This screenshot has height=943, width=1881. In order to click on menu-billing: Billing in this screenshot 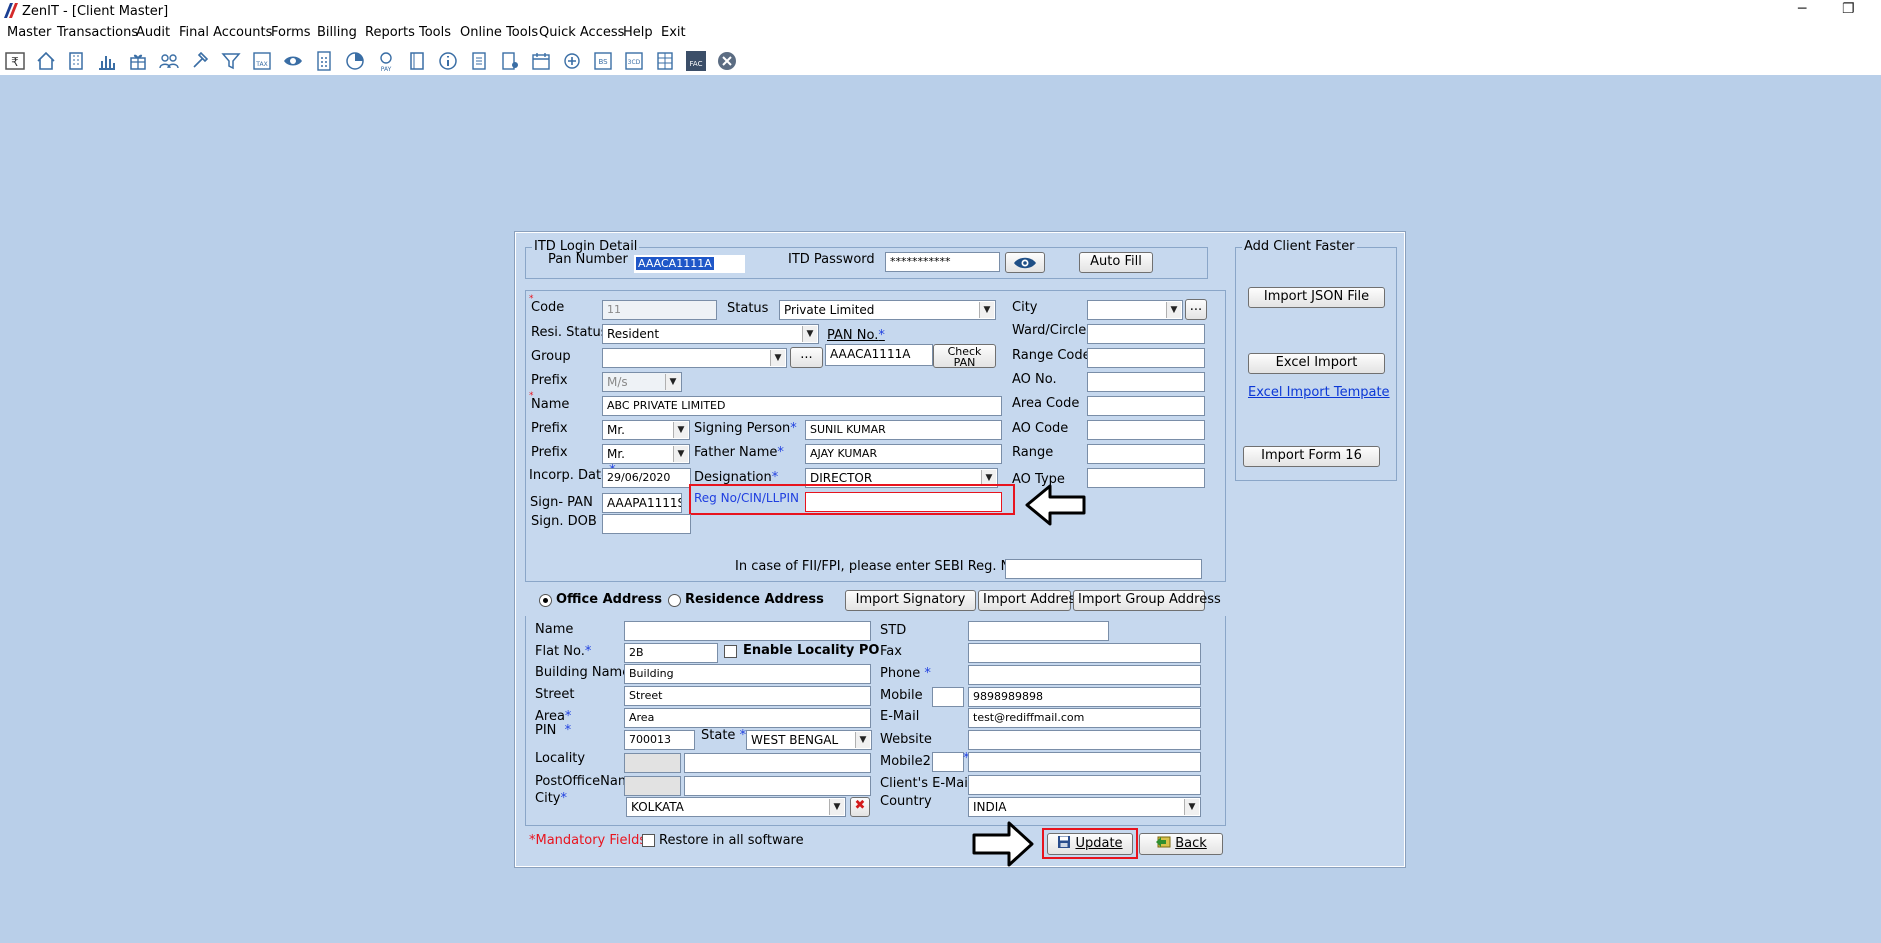, I will do `click(337, 32)`.